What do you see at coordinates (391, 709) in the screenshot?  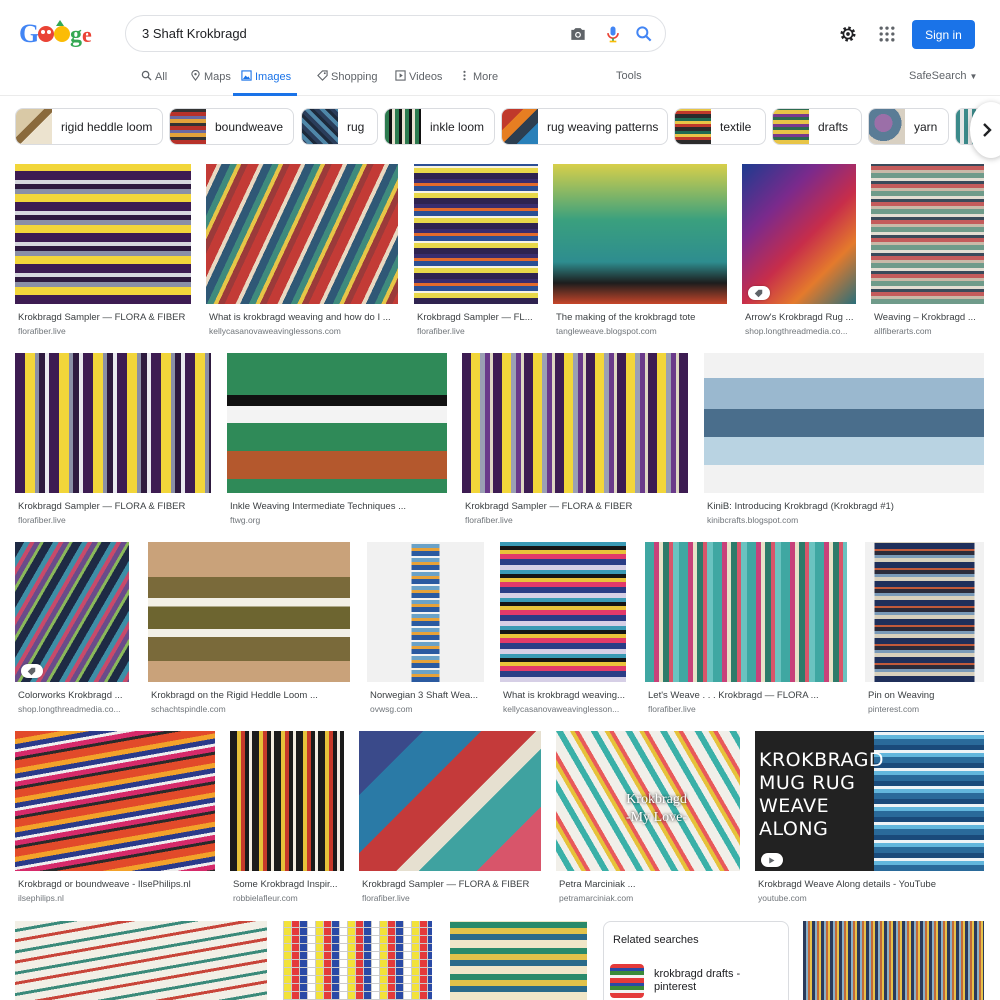 I see `result-site: ovwsg.com` at bounding box center [391, 709].